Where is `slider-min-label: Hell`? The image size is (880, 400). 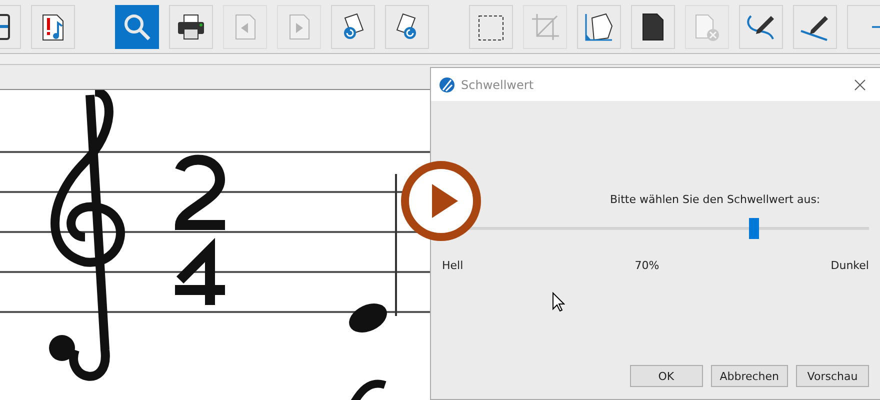 slider-min-label: Hell is located at coordinates (453, 265).